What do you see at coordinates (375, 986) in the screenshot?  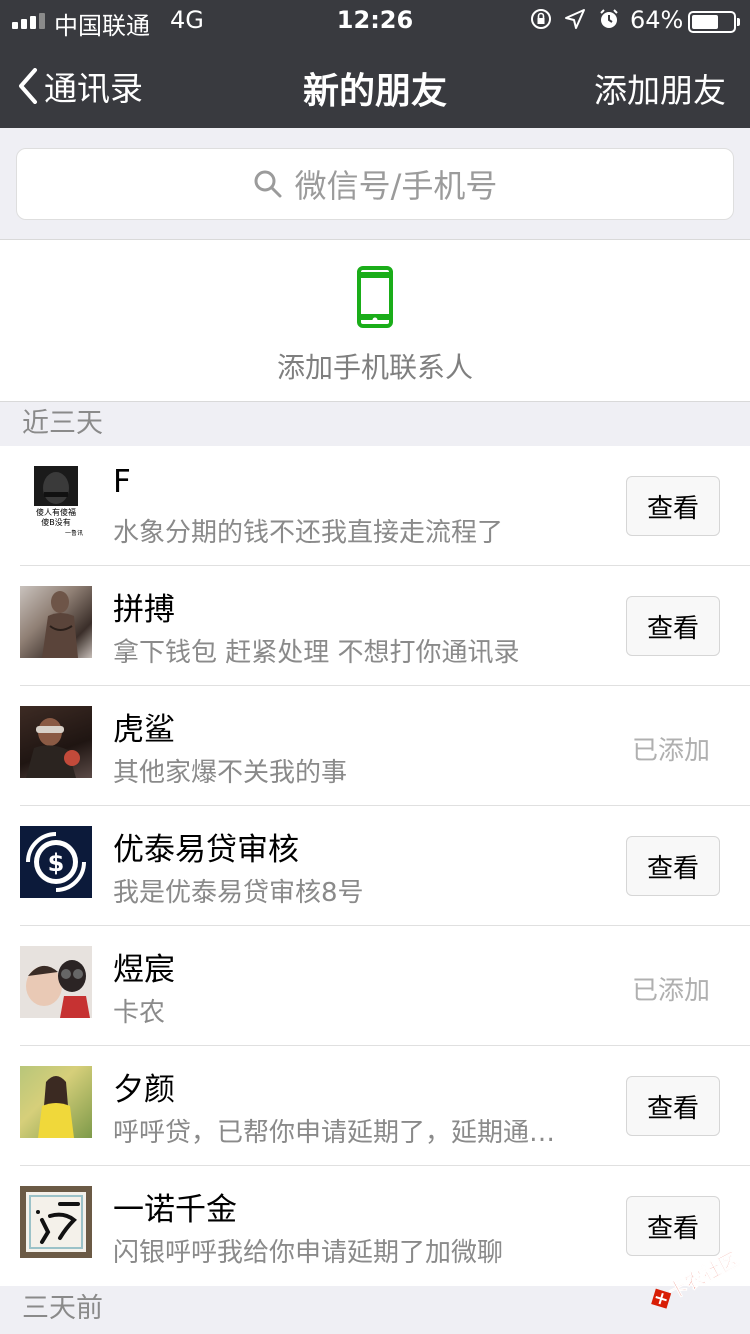 I see `list-item: 煜宸 卡农 已添加` at bounding box center [375, 986].